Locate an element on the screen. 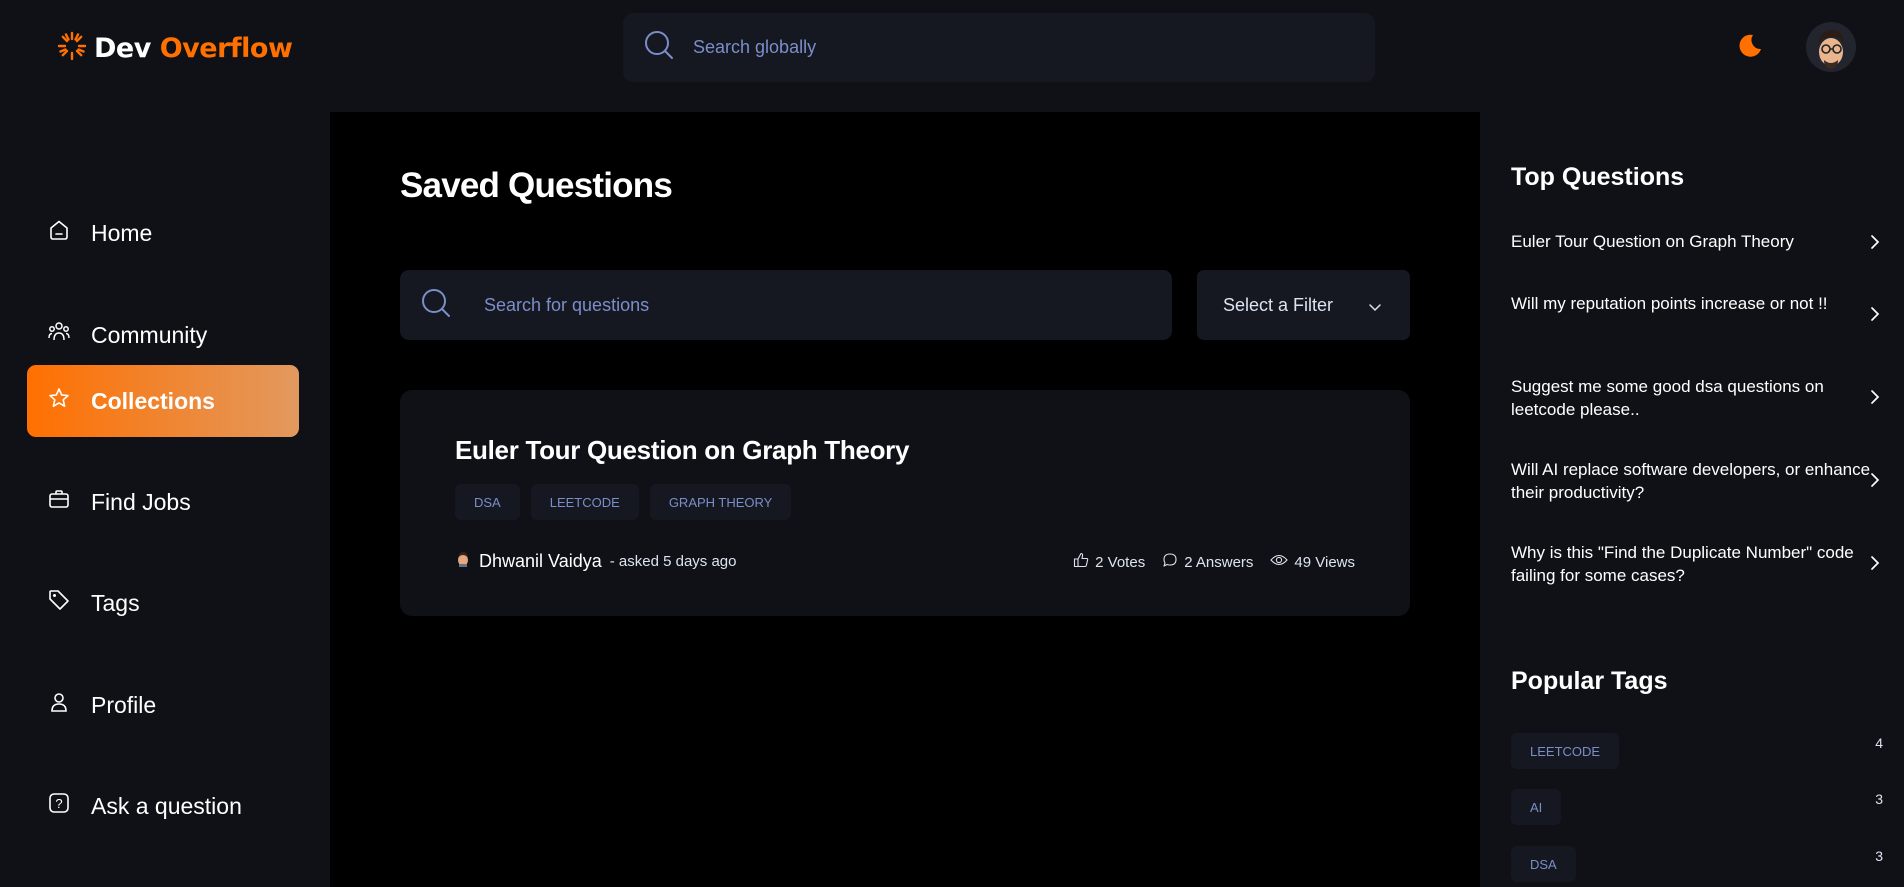  tag-icon is located at coordinates (59, 603).